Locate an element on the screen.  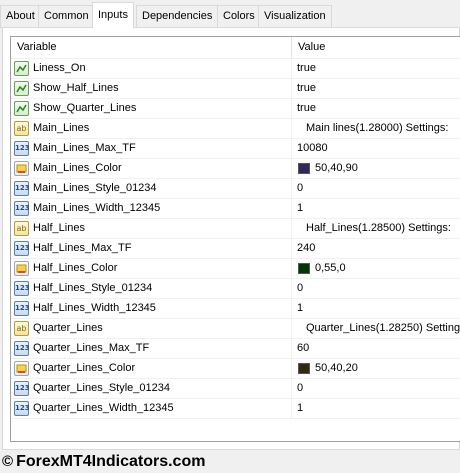
tab-inputs: Inputs is located at coordinates (113, 15).